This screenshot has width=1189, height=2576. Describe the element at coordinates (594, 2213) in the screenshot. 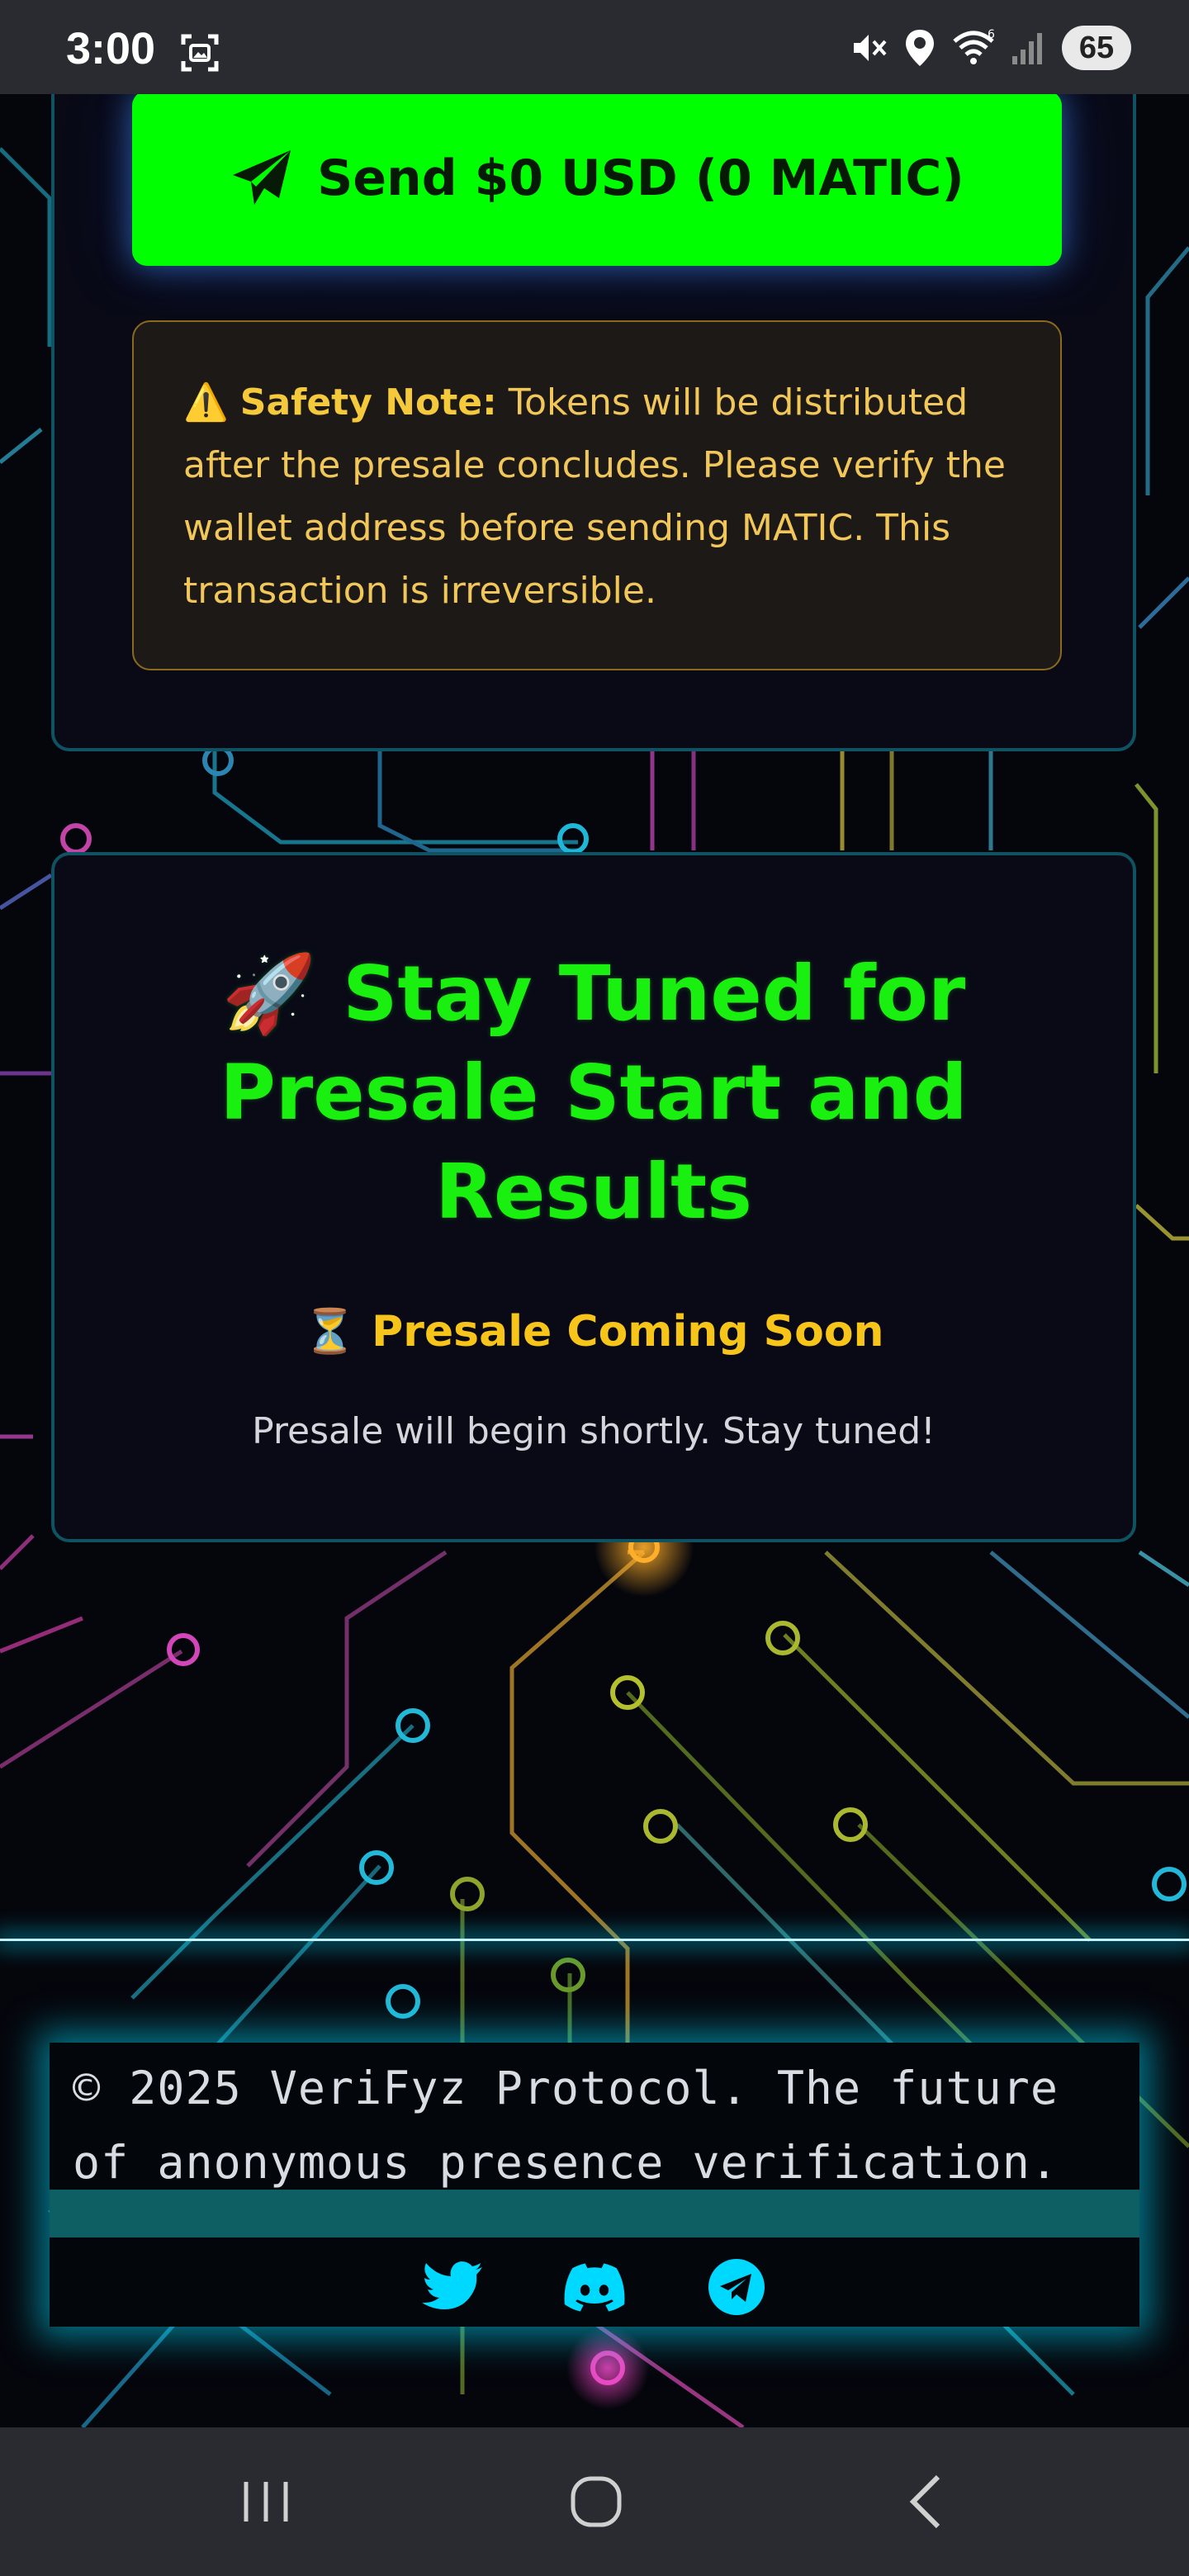

I see `footer-band` at that location.